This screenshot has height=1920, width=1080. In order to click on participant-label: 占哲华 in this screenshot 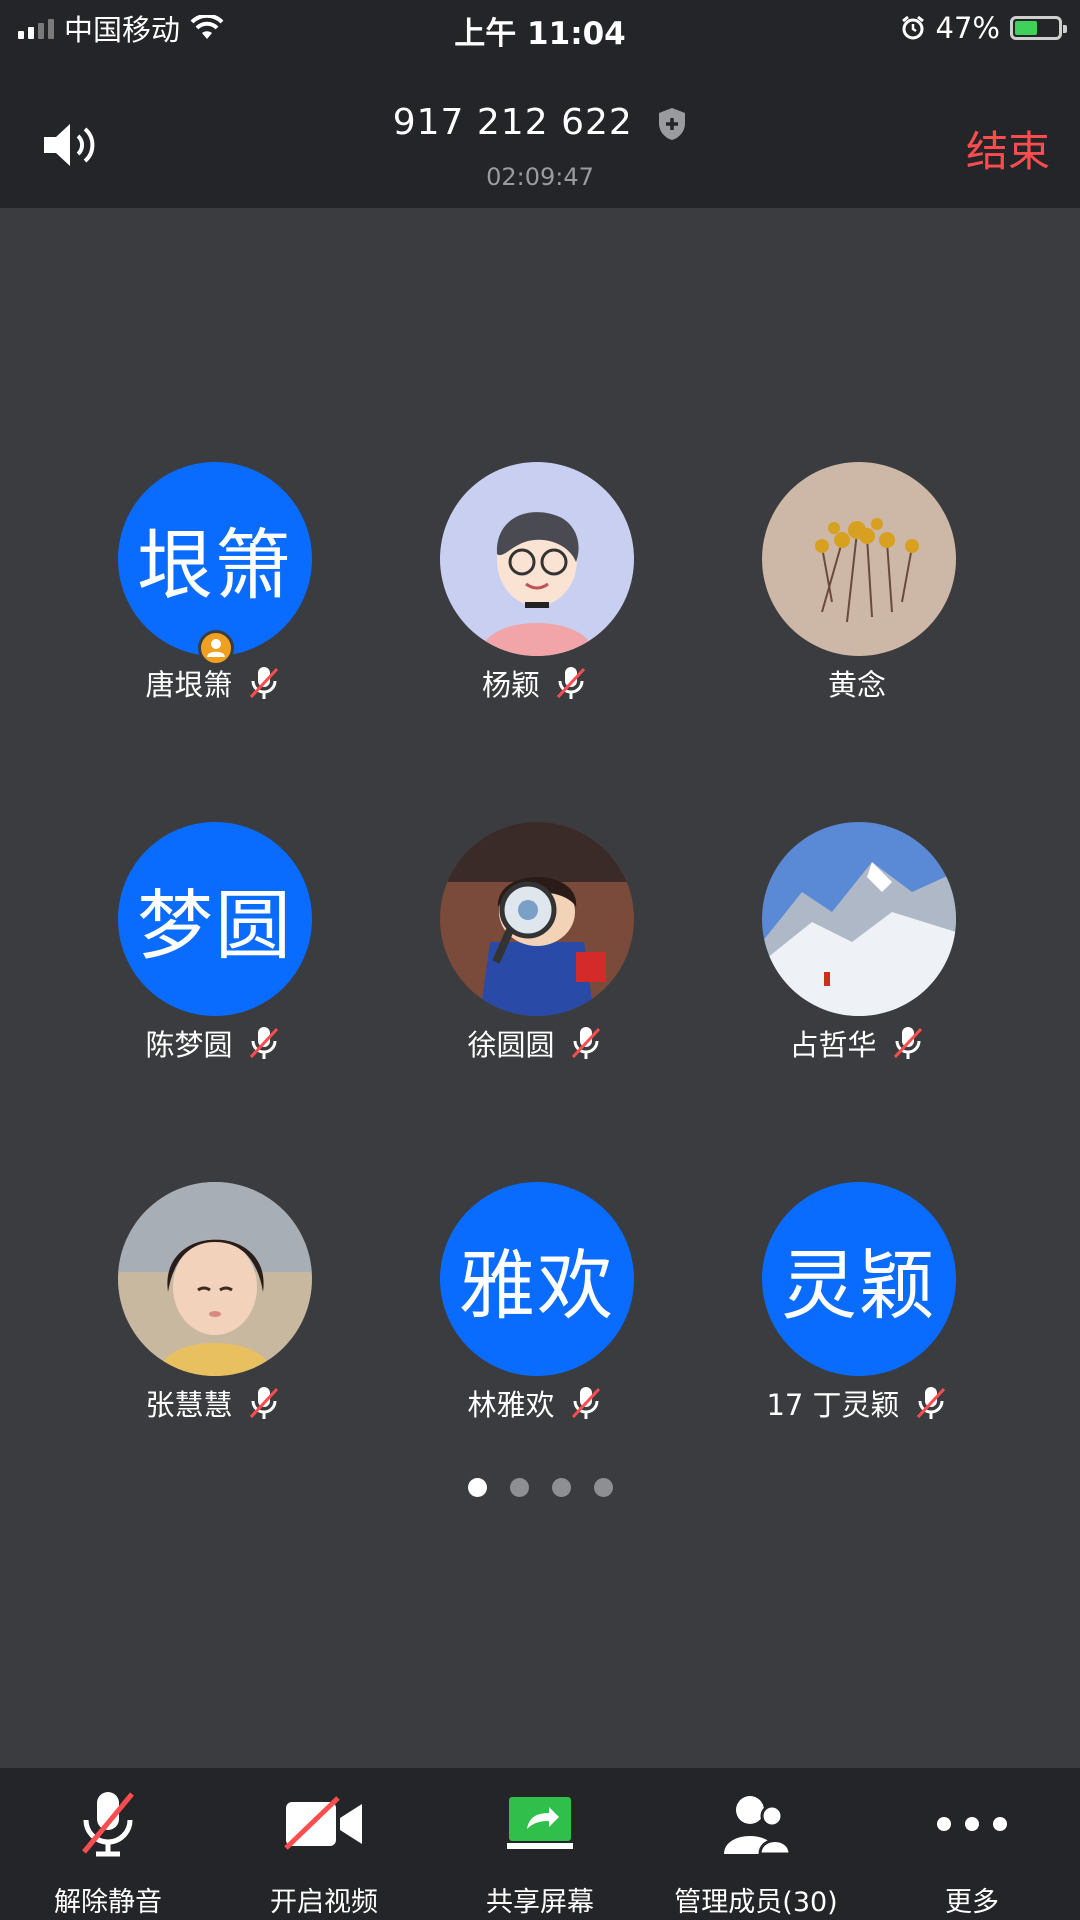, I will do `click(857, 1043)`.